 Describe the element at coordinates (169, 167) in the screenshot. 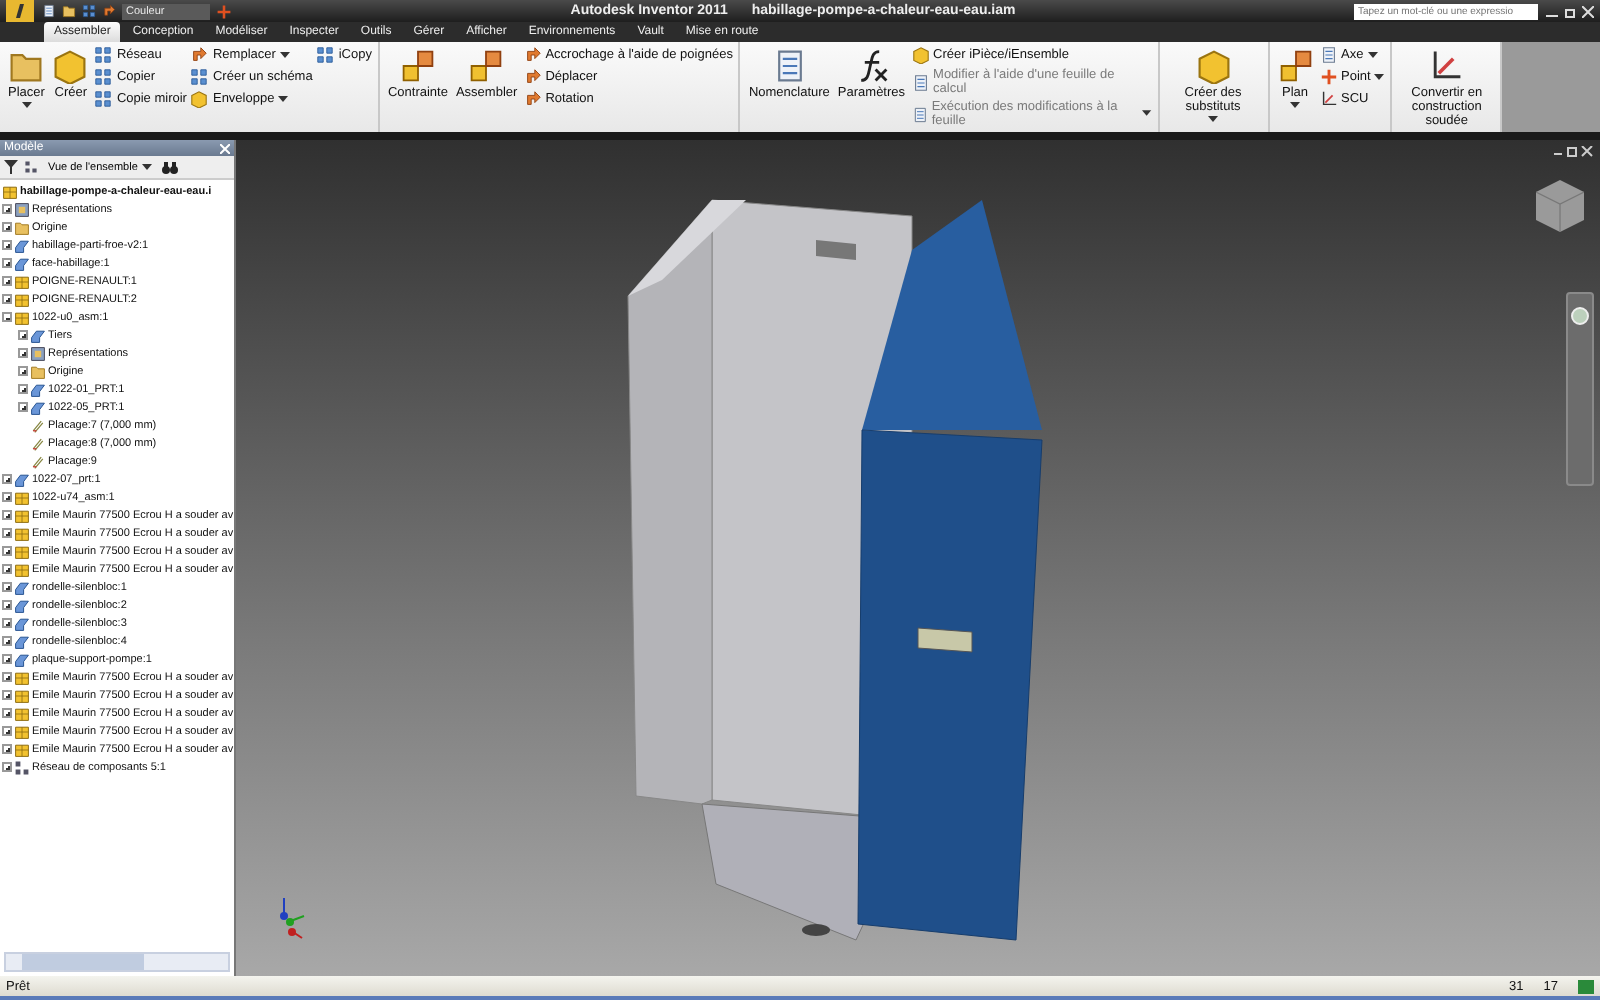

I see `binoculars-icon` at that location.